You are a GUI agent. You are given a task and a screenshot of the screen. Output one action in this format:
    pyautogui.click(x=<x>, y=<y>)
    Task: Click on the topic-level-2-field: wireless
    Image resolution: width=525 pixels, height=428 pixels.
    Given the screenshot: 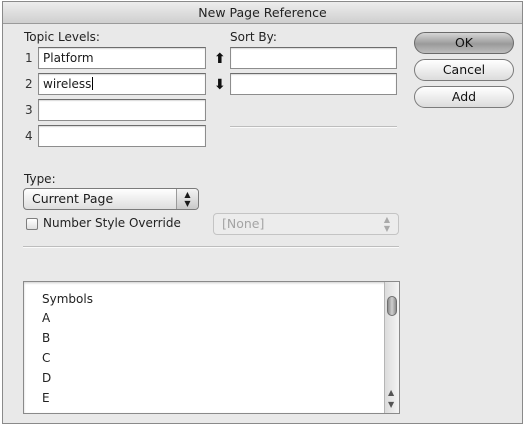 What is the action you would take?
    pyautogui.click(x=122, y=84)
    